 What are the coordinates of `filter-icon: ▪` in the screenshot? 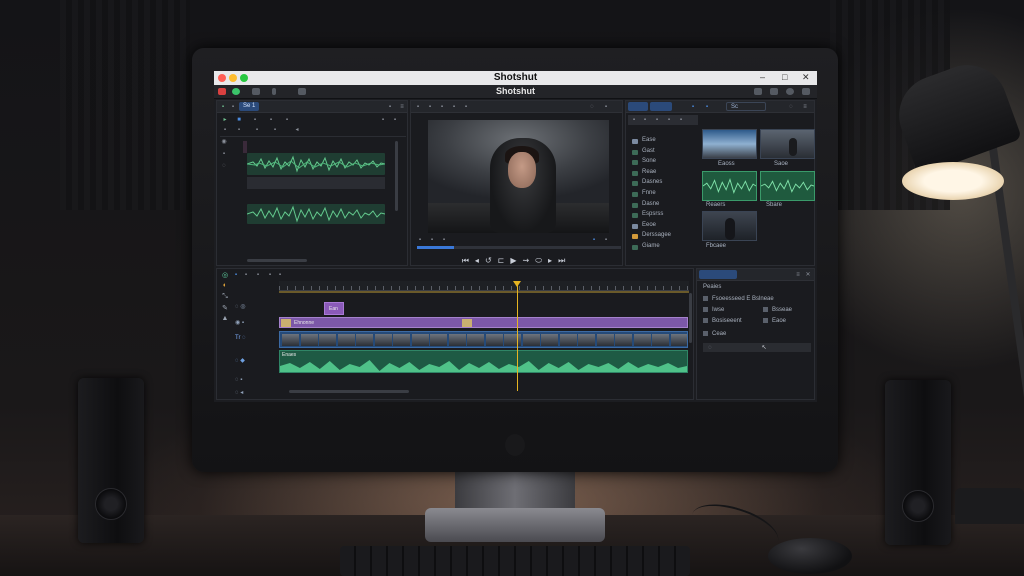 It's located at (681, 120).